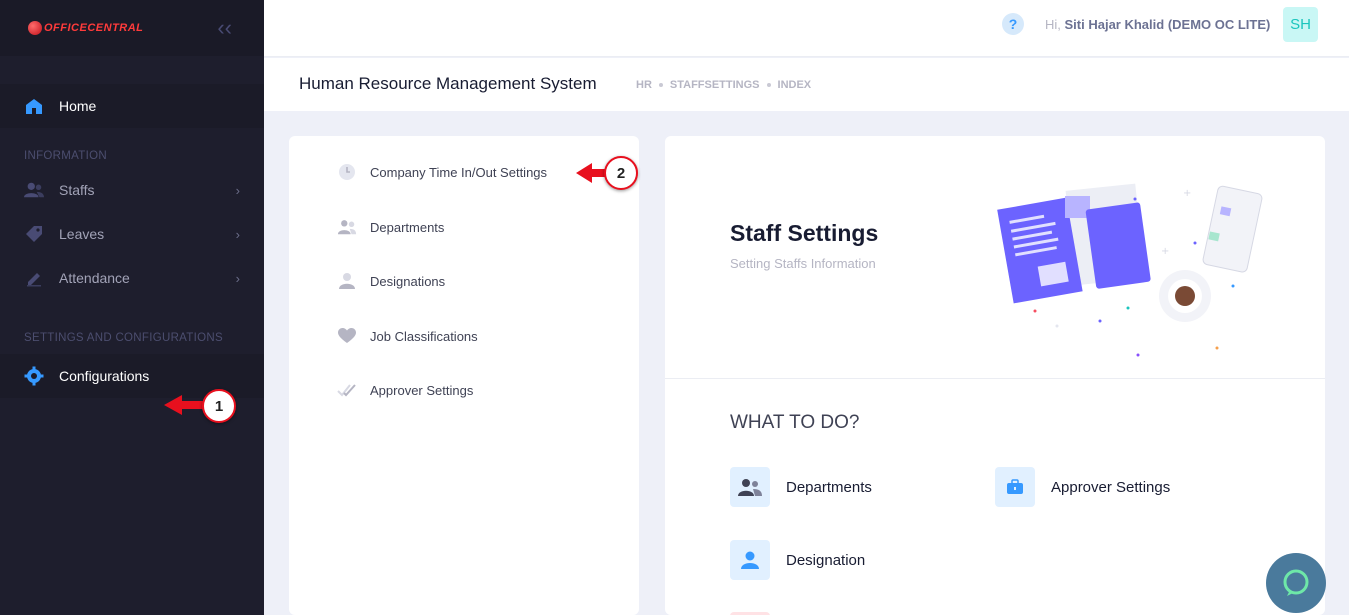 The width and height of the screenshot is (1349, 615). What do you see at coordinates (1300, 24) in the screenshot?
I see `avatar: SH` at bounding box center [1300, 24].